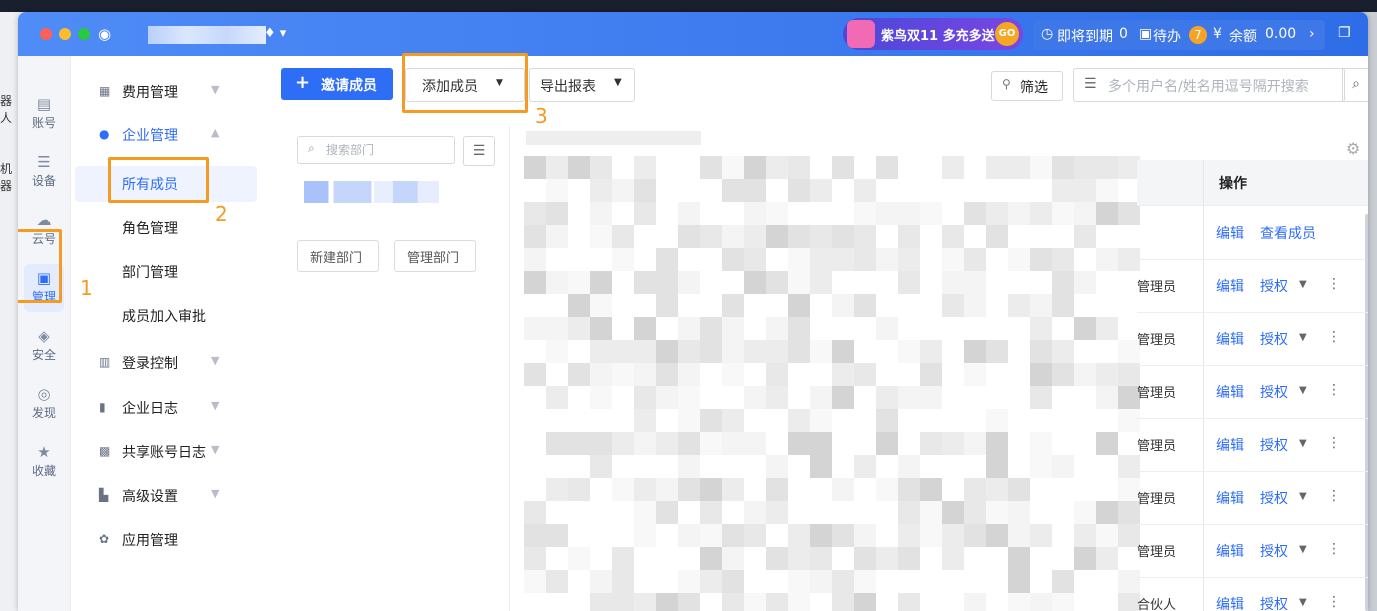 The height and width of the screenshot is (611, 1377). Describe the element at coordinates (582, 85) in the screenshot. I see `export-report-dropdown: 导出报表 ▼` at that location.